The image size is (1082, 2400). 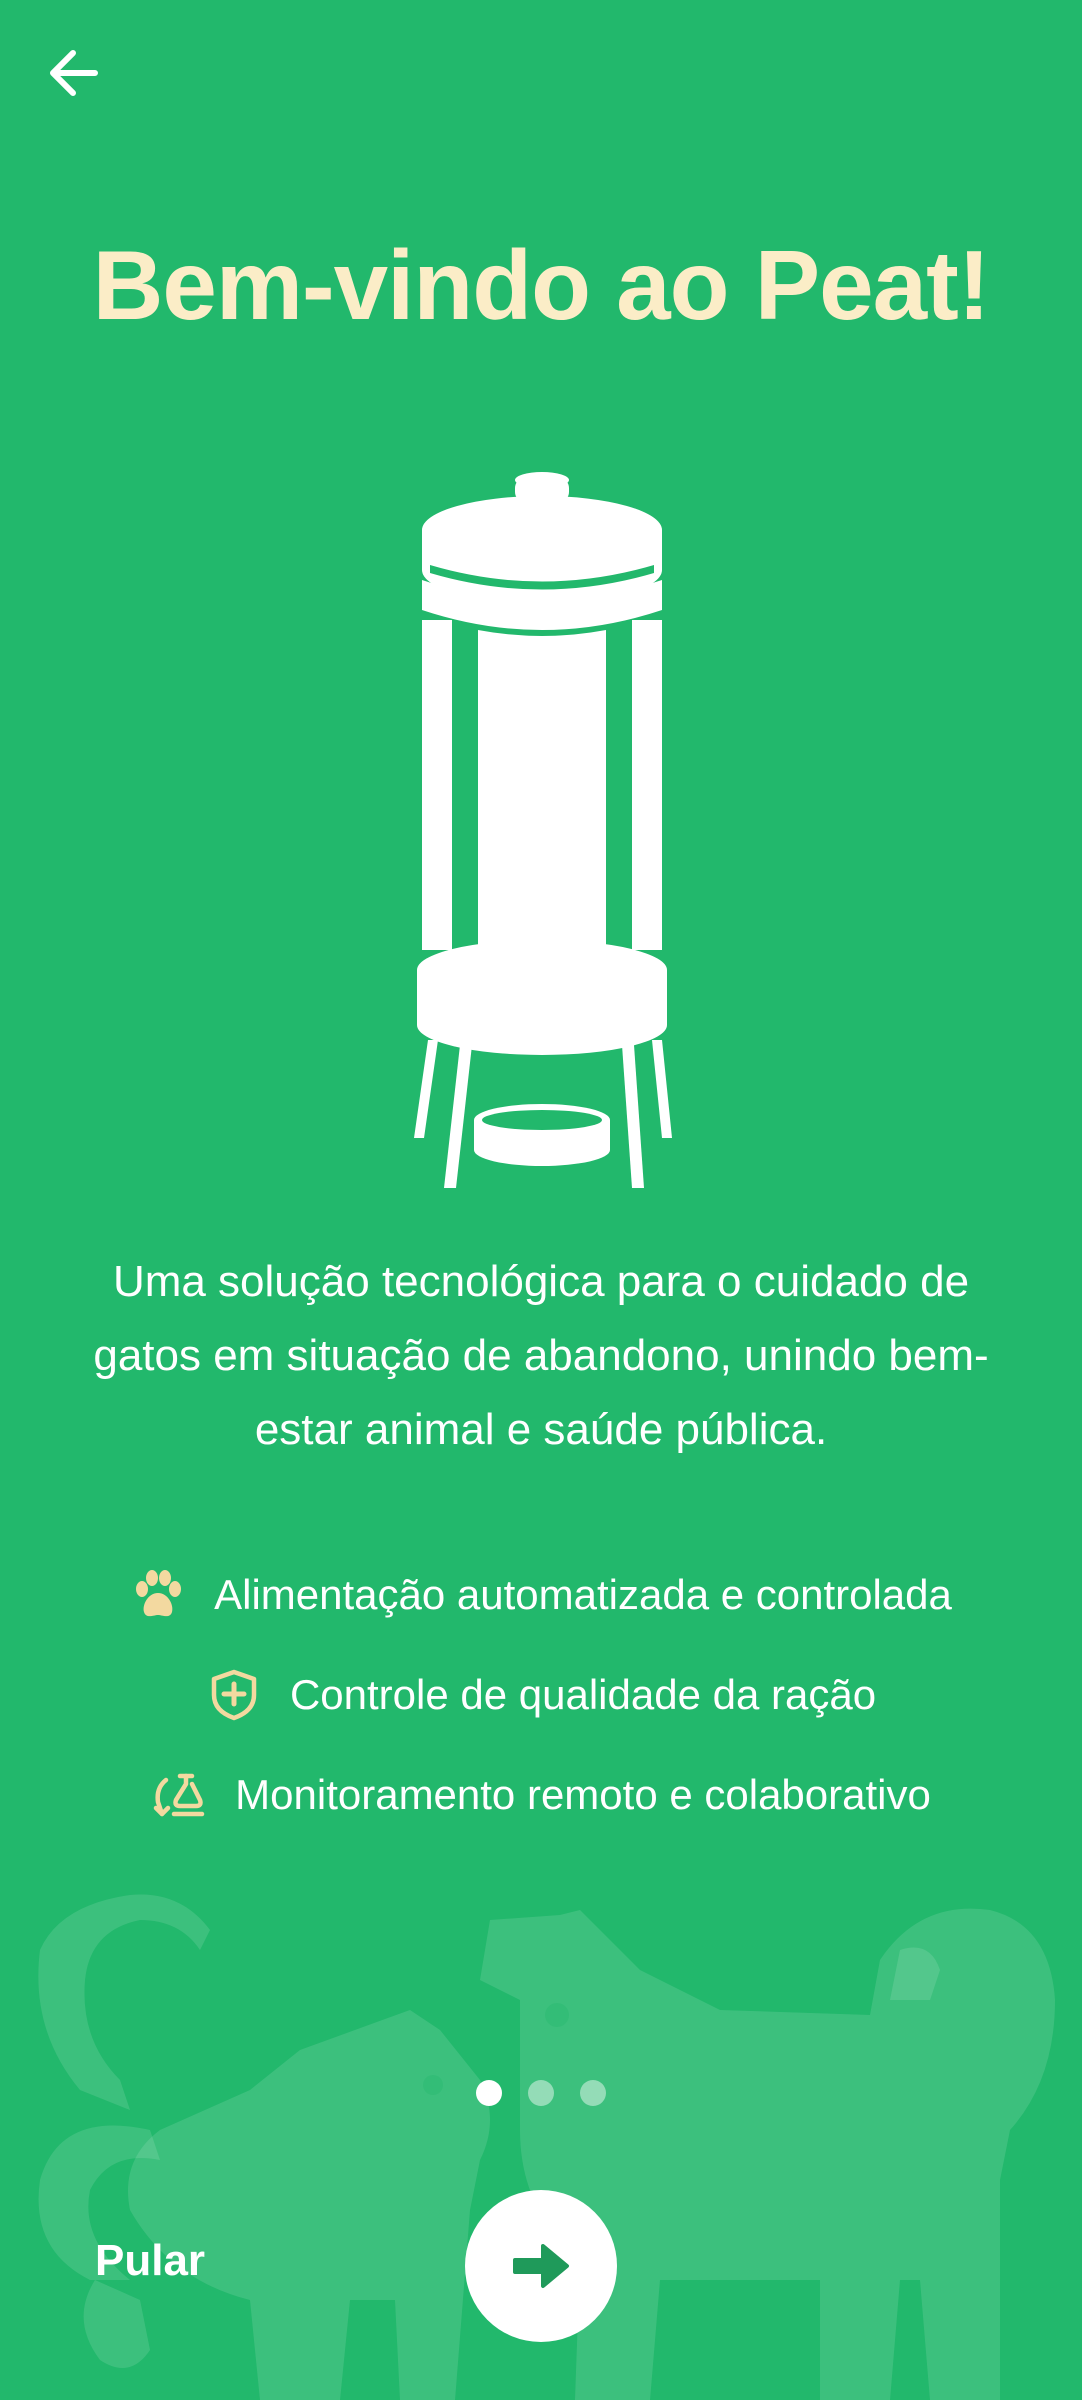 I want to click on feature-label: Controle de qualidade da ração, so click(x=583, y=1694).